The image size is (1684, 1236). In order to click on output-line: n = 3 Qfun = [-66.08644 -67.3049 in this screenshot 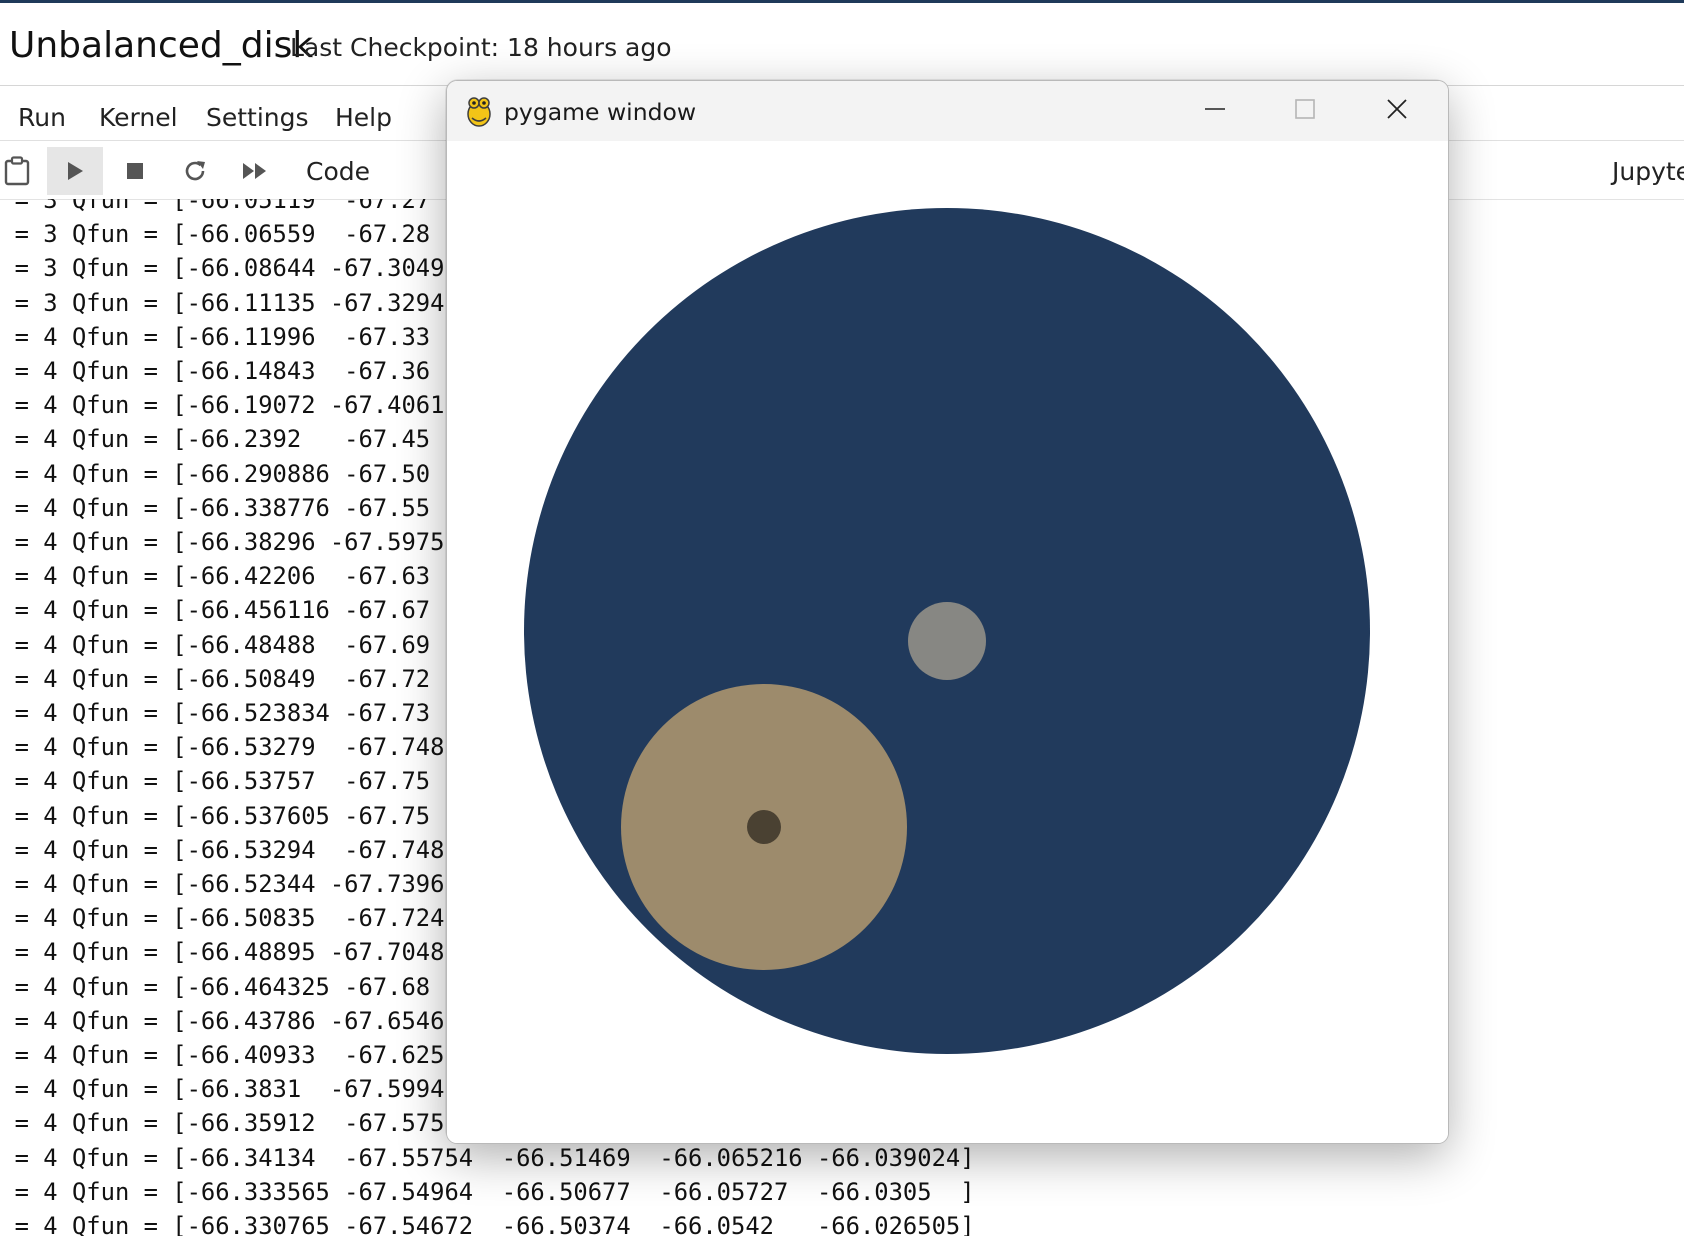, I will do `click(222, 268)`.